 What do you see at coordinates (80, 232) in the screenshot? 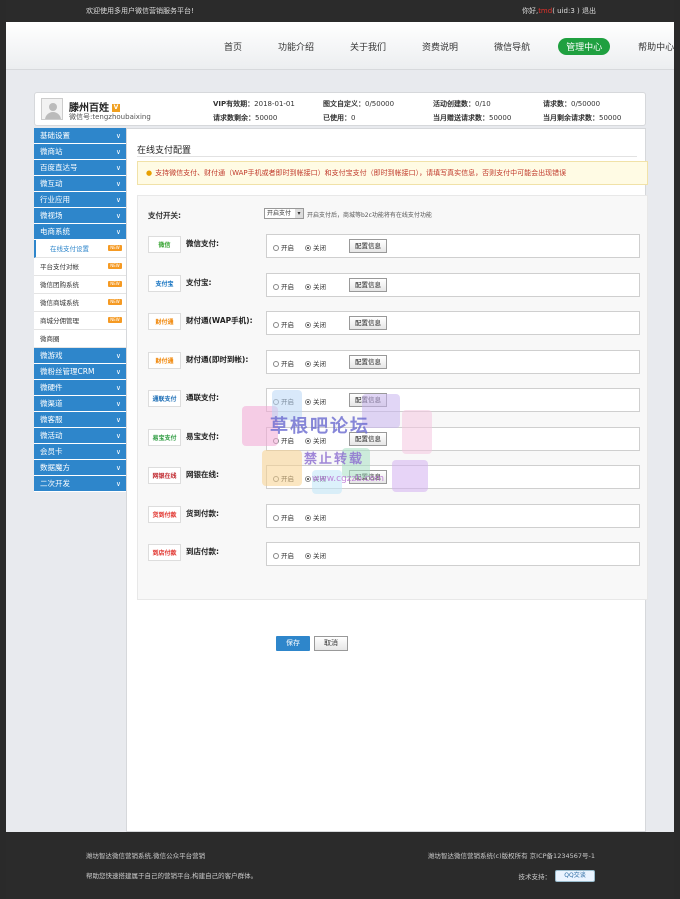
I see `sidebar-group-top_groups-6: 电商系统 ∨` at bounding box center [80, 232].